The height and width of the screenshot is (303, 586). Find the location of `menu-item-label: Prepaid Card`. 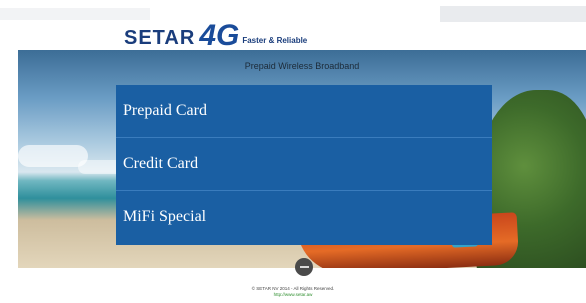

menu-item-label: Prepaid Card is located at coordinates (165, 110).